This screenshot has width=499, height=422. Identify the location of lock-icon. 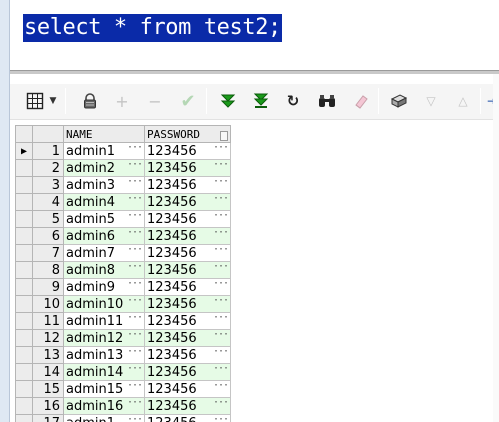
(90, 101).